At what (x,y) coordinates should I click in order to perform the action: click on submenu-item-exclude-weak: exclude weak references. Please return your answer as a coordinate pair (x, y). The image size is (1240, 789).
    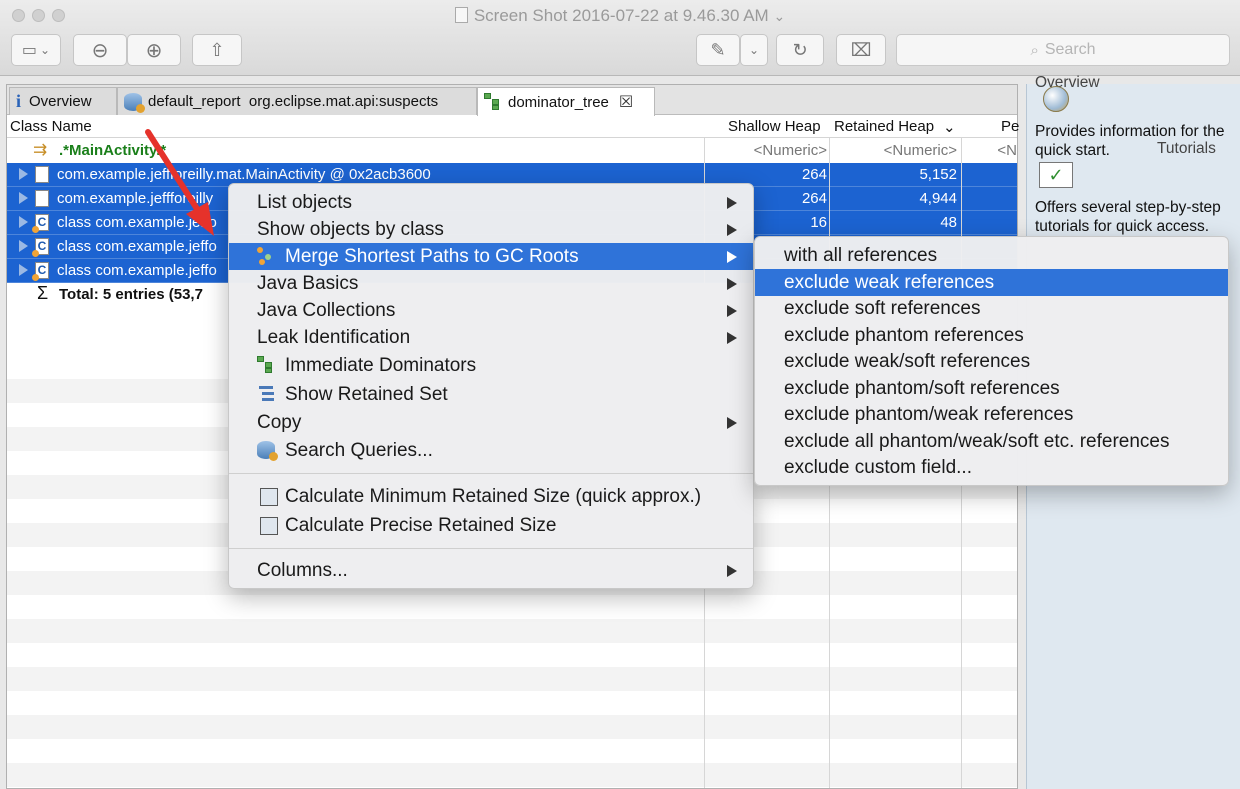
    Looking at the image, I should click on (991, 282).